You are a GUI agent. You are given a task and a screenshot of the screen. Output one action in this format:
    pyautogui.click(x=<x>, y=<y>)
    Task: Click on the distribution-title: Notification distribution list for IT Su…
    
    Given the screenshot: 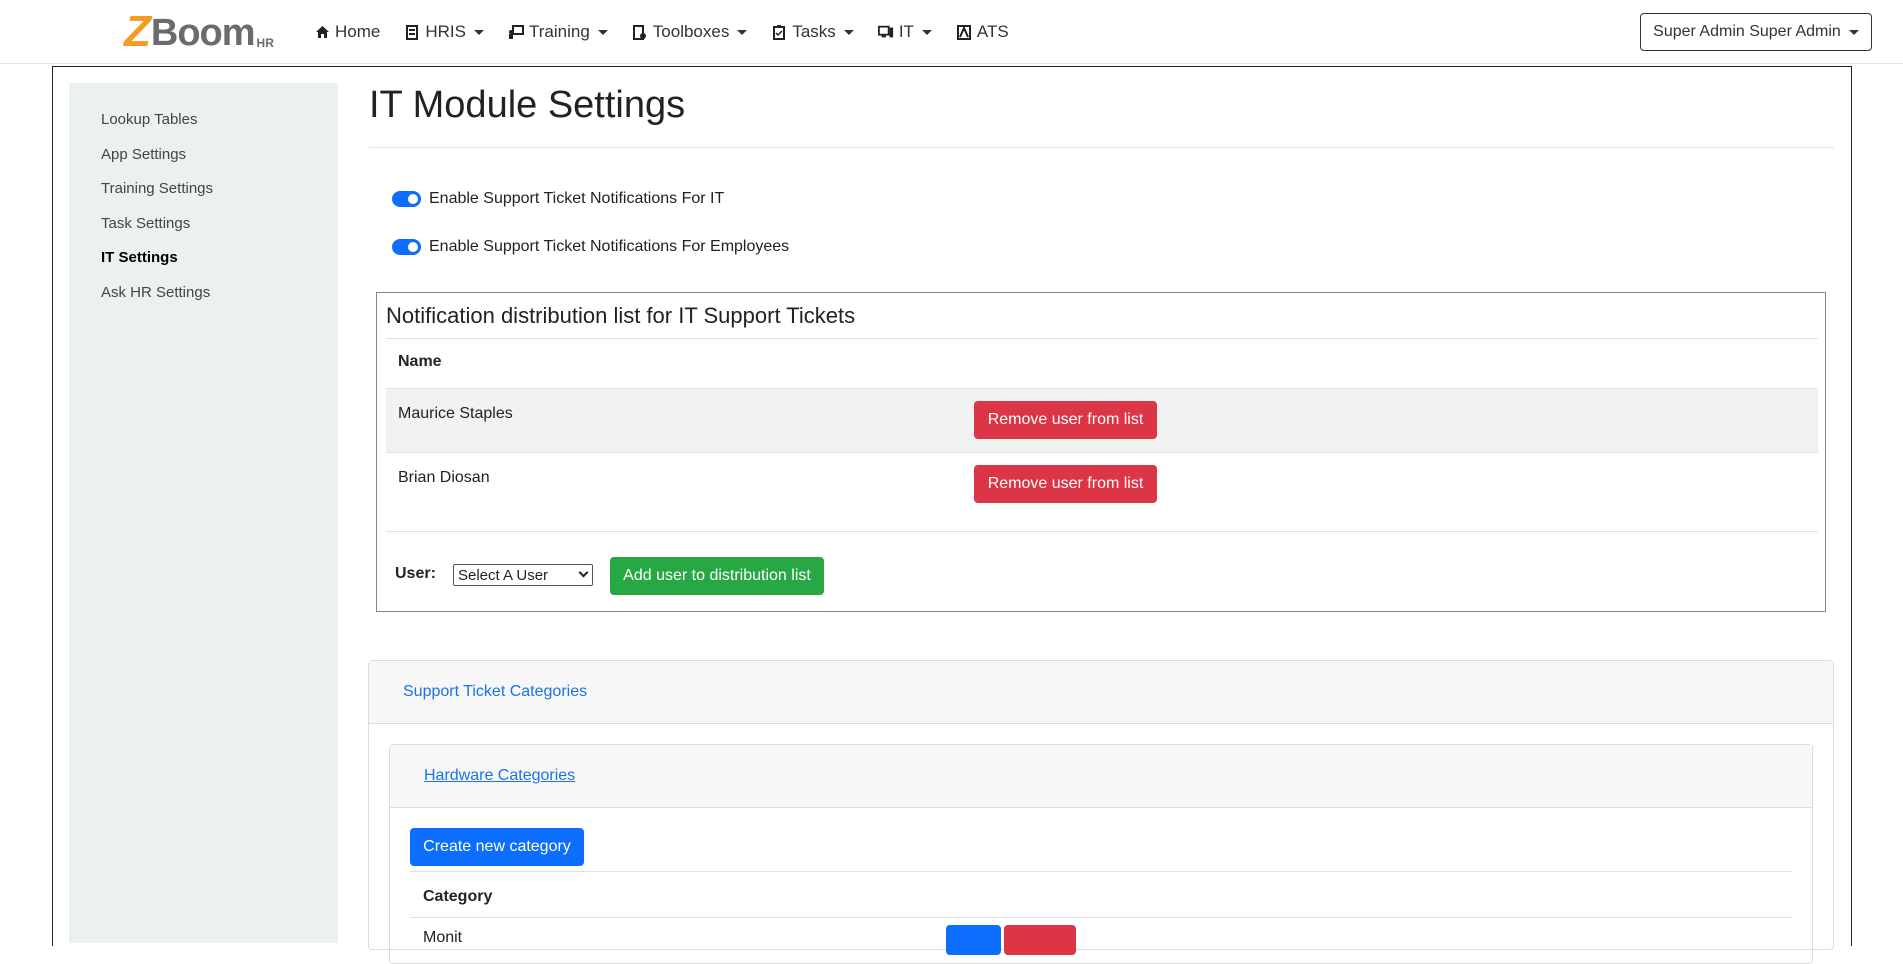 What is the action you would take?
    pyautogui.click(x=621, y=315)
    